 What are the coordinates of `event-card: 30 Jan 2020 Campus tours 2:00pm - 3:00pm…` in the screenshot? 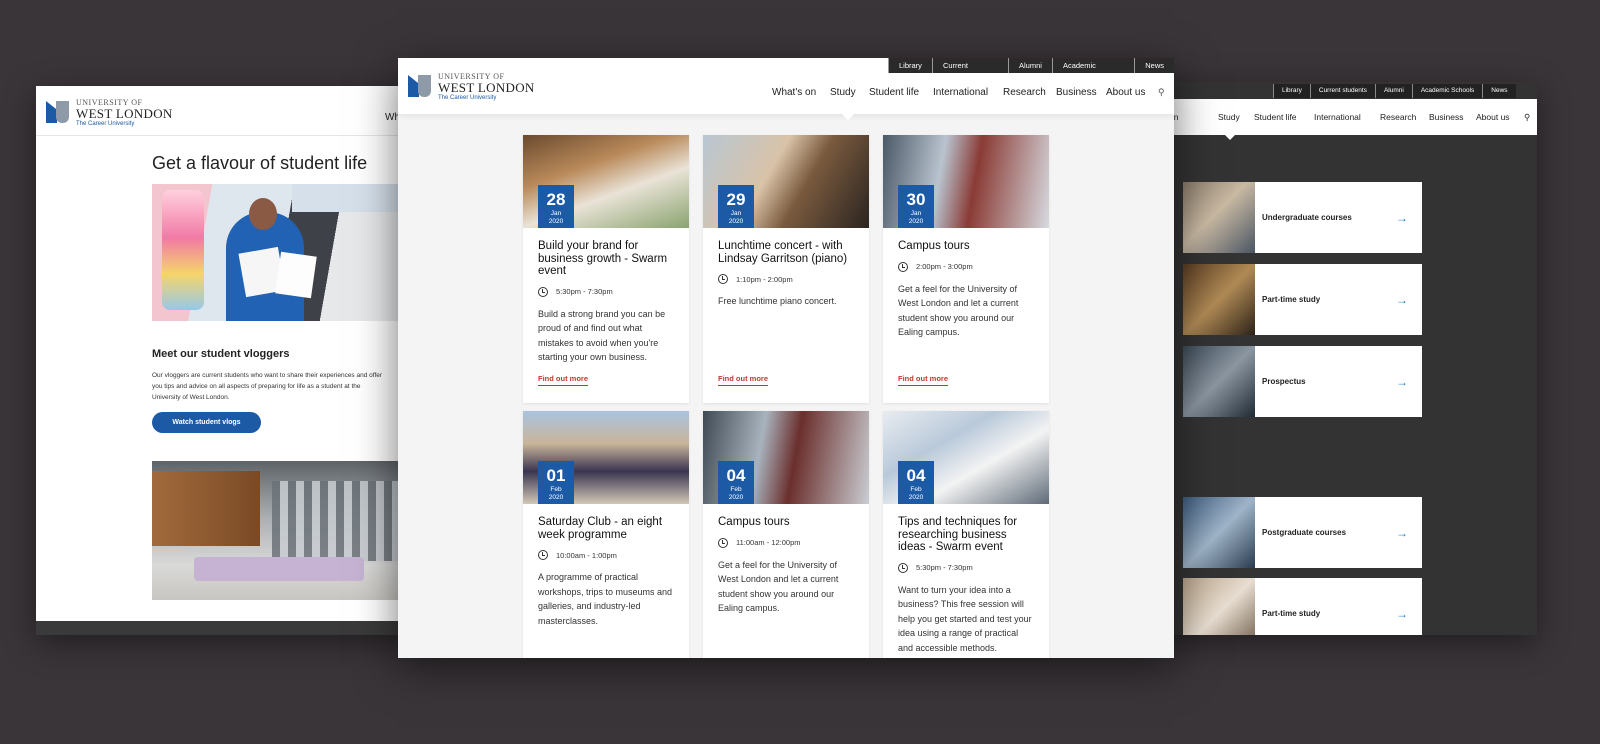 It's located at (966, 269).